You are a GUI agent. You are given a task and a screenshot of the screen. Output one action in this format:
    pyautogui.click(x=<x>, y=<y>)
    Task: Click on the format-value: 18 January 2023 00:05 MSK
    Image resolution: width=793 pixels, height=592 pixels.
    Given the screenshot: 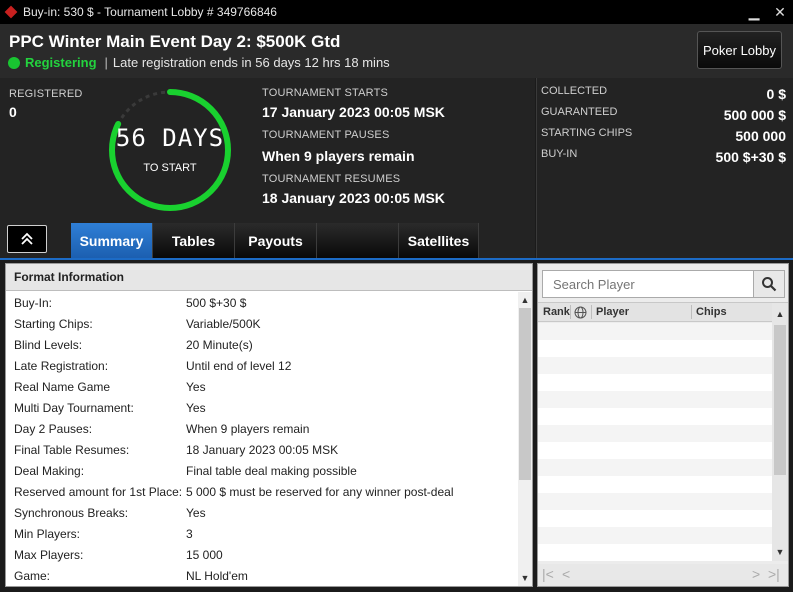 What is the action you would take?
    pyautogui.click(x=262, y=449)
    